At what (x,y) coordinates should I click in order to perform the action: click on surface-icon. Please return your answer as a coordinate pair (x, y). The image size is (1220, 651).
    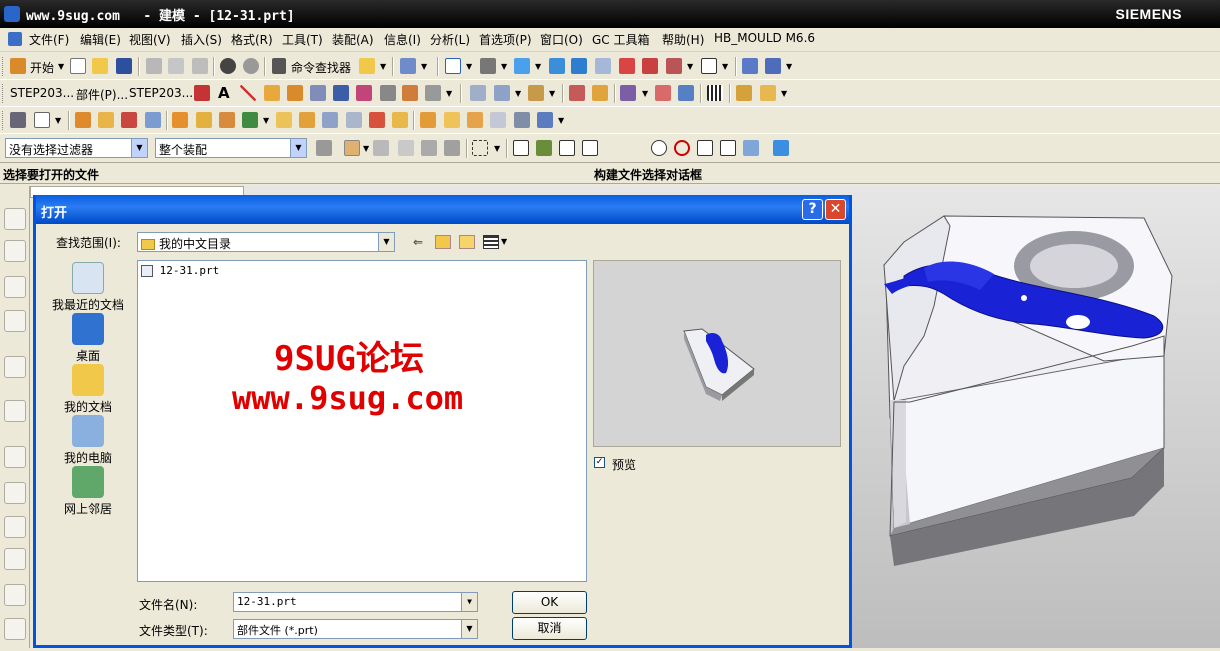
    Looking at the image, I should click on (318, 93).